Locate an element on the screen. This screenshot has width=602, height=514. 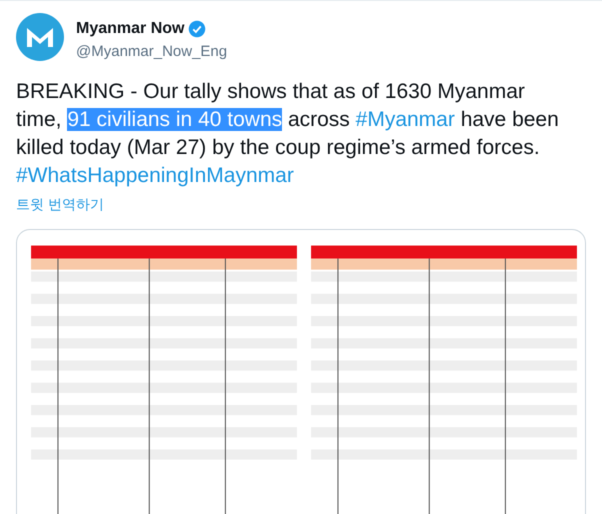
avatar-logo-icon is located at coordinates (40, 37).